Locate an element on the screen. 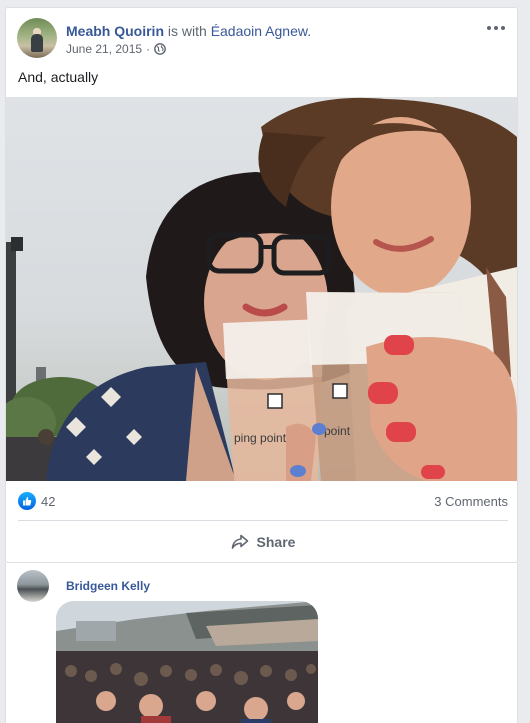 This screenshot has height=723, width=530. post-meta: June 21, 2015 · is located at coordinates (116, 49).